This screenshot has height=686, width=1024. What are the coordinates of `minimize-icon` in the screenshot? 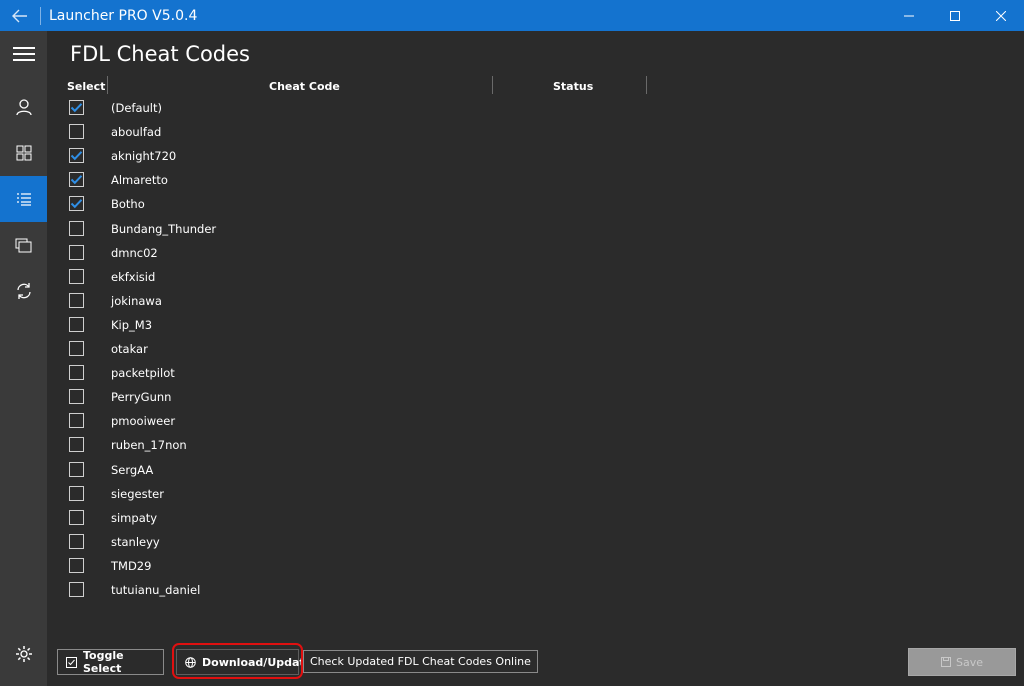 It's located at (909, 15).